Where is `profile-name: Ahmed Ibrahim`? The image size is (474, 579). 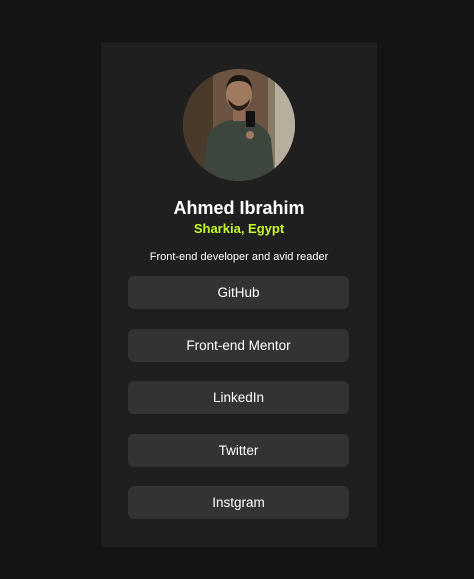 profile-name: Ahmed Ibrahim is located at coordinates (239, 208).